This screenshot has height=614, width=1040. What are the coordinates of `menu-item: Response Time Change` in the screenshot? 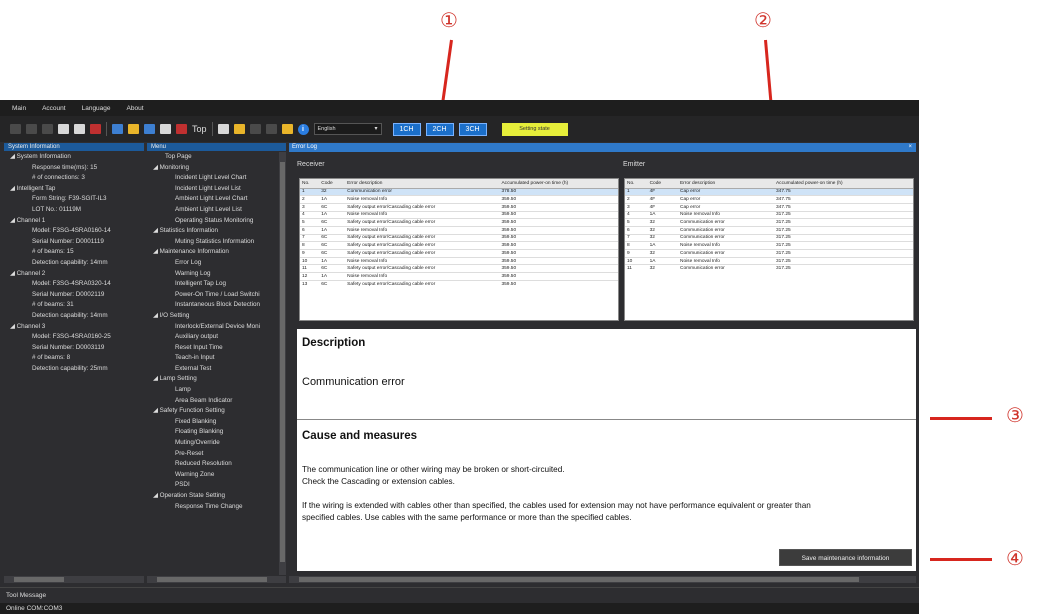 It's located at (216, 507).